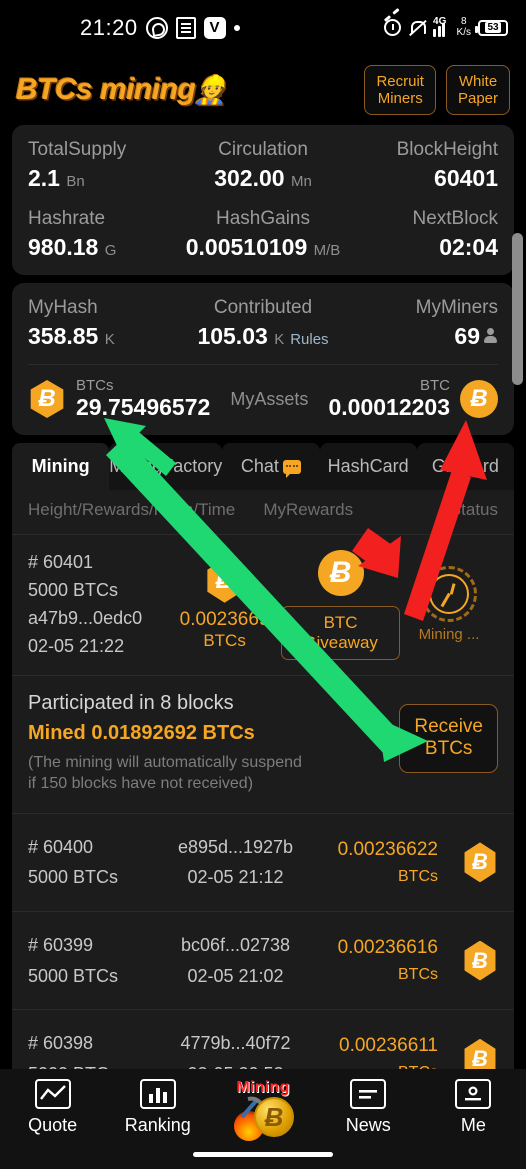 The image size is (526, 1169). I want to click on profile-icon, so click(473, 1094).